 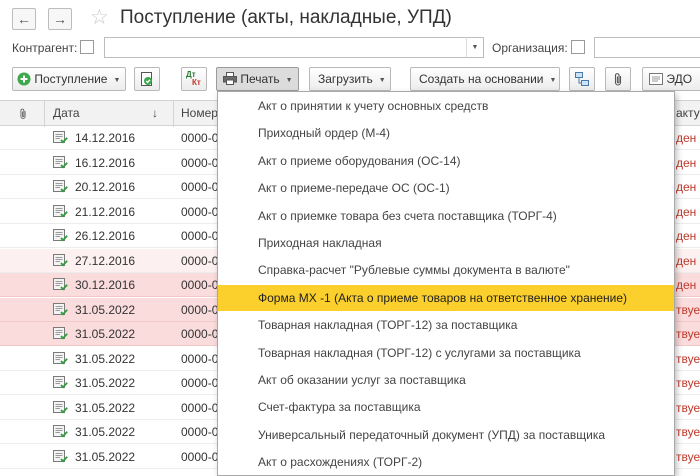 I want to click on counterparty-label: Контрагент:, so click(x=45, y=48).